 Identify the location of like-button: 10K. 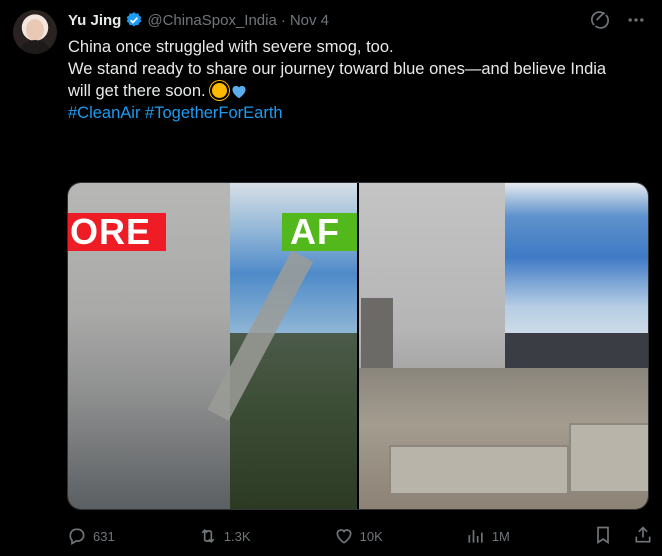
(358, 536).